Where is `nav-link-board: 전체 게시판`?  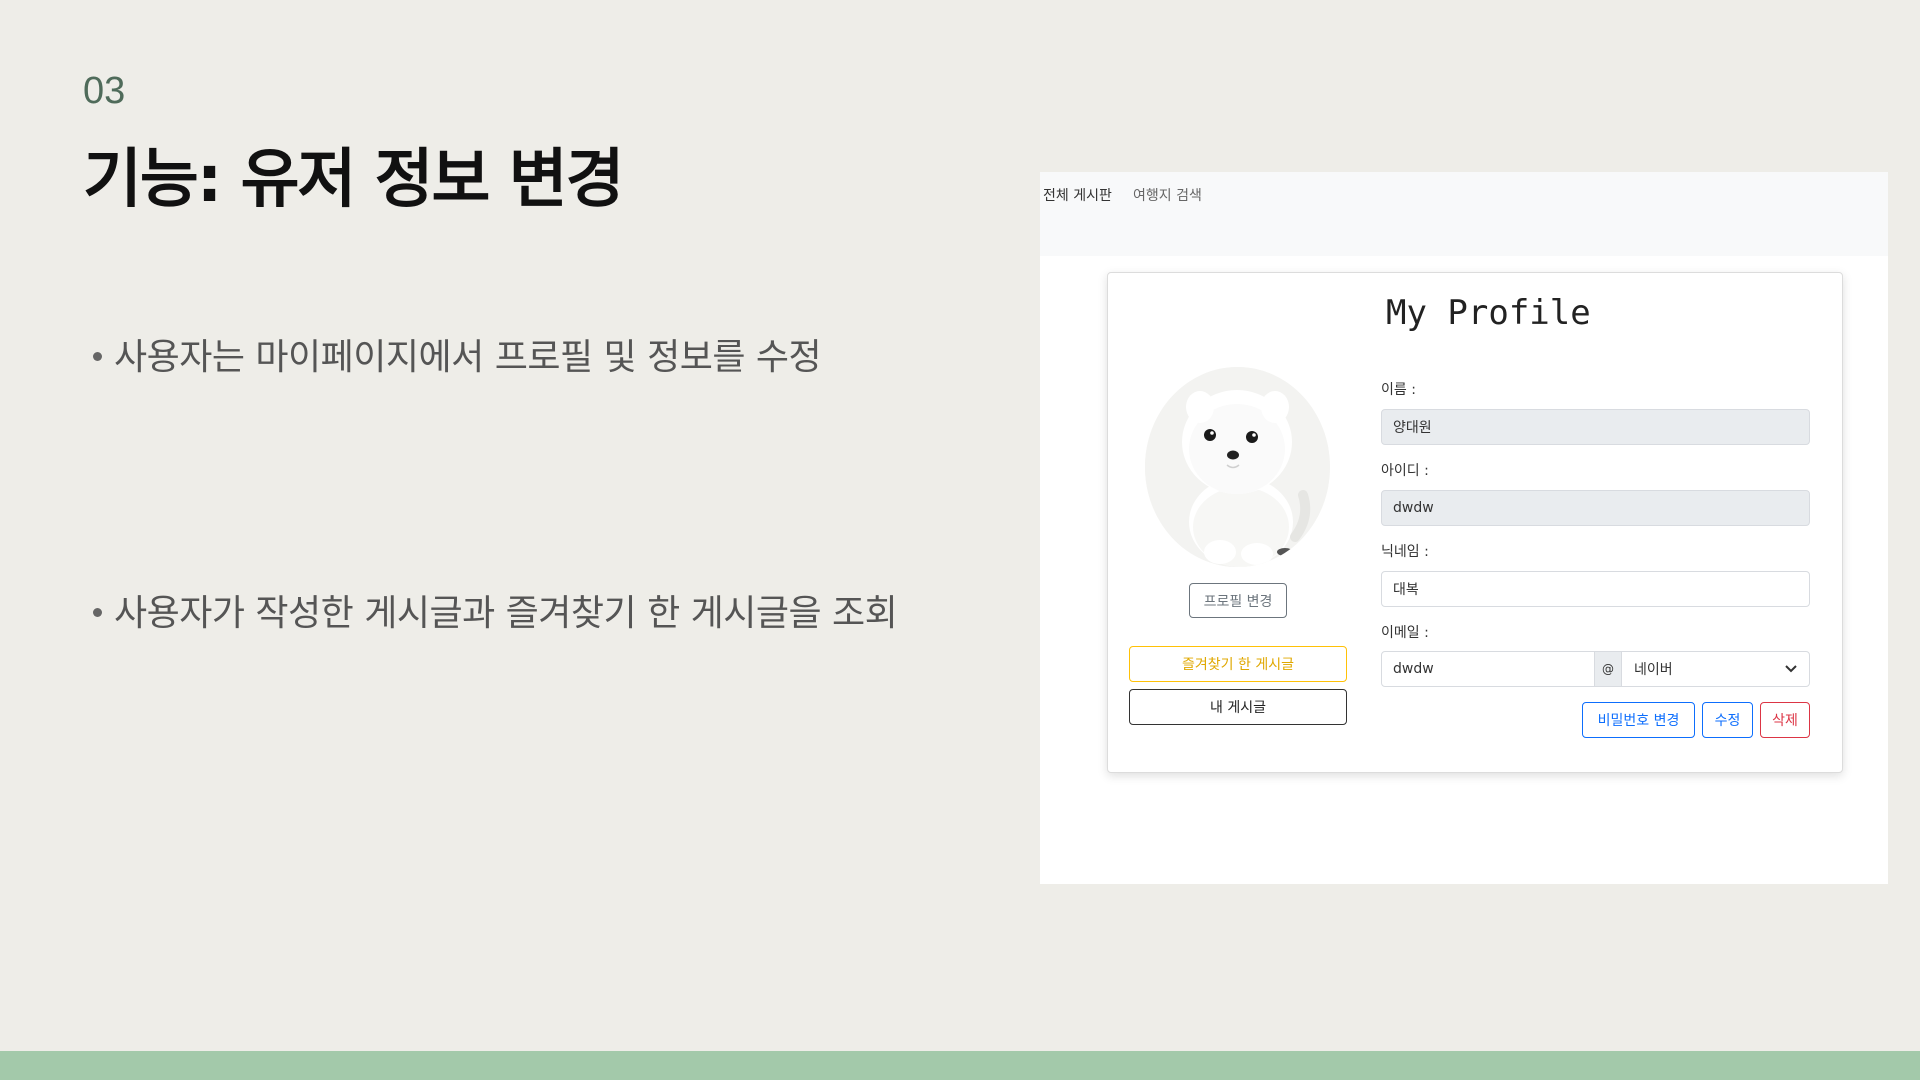
nav-link-board: 전체 게시판 is located at coordinates (1077, 195).